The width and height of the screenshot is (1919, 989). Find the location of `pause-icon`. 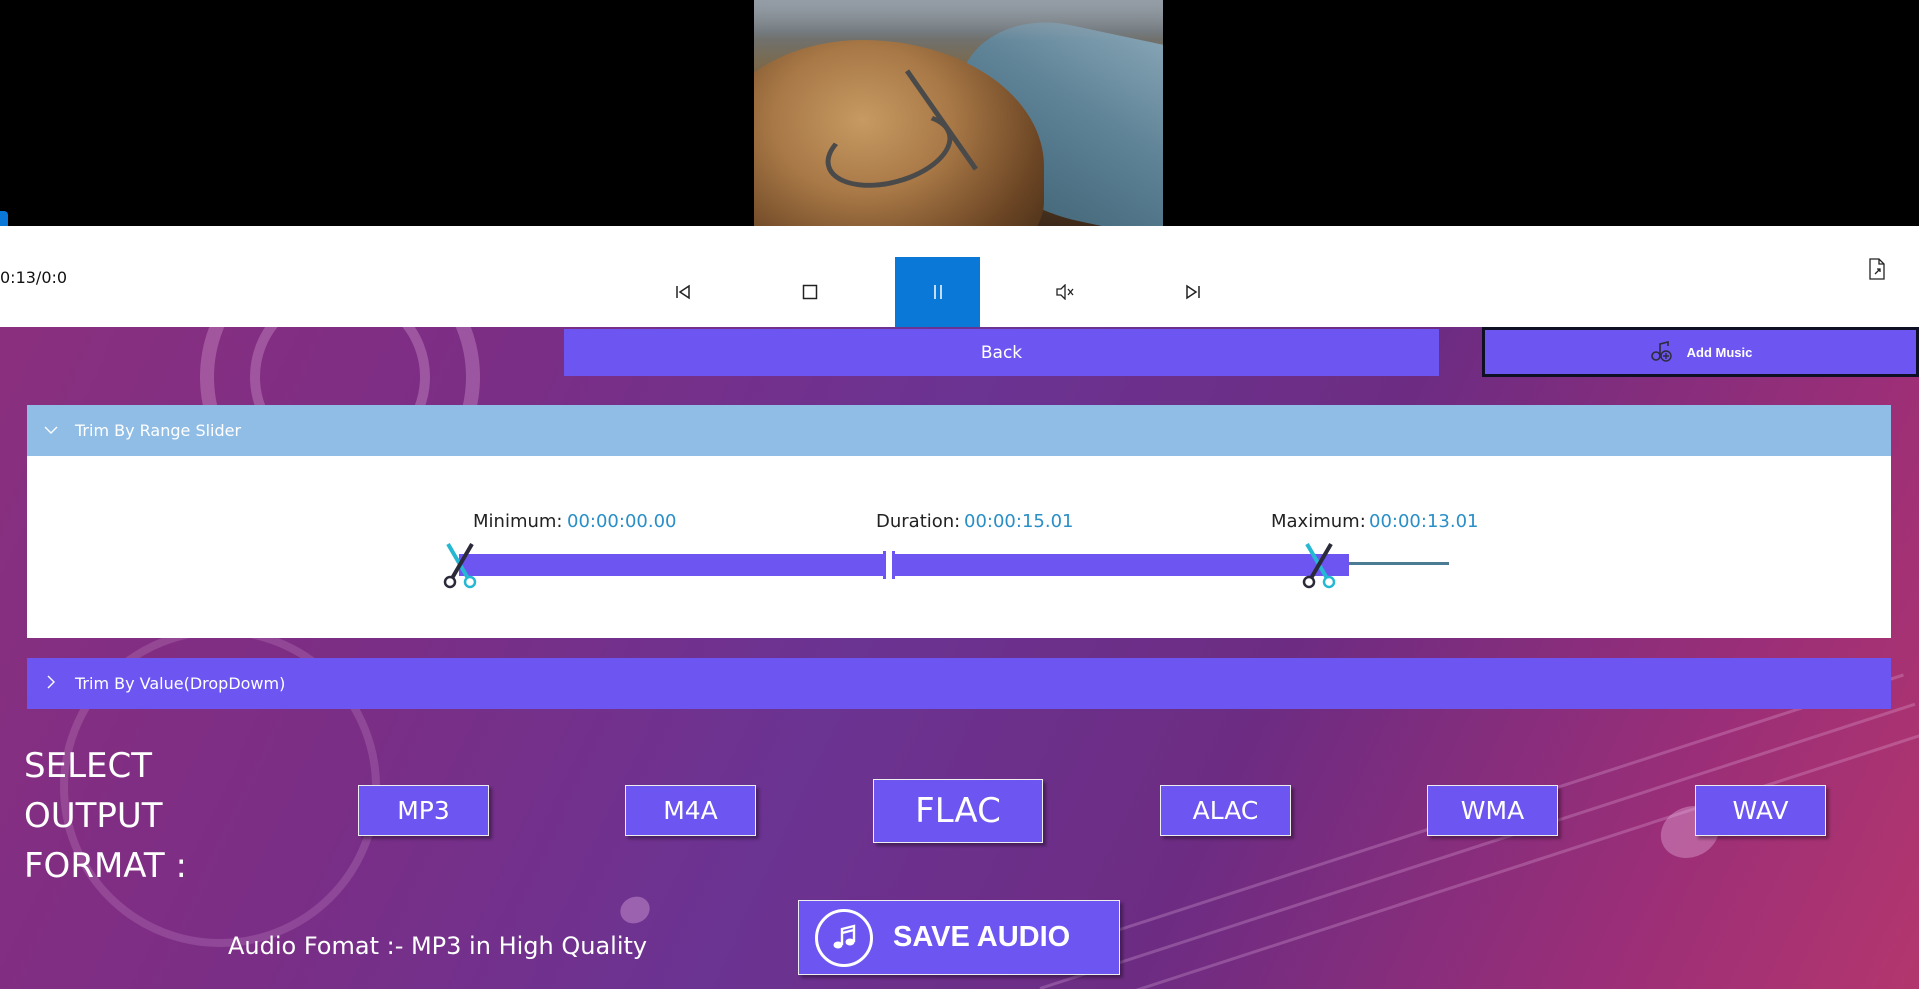

pause-icon is located at coordinates (937, 292).